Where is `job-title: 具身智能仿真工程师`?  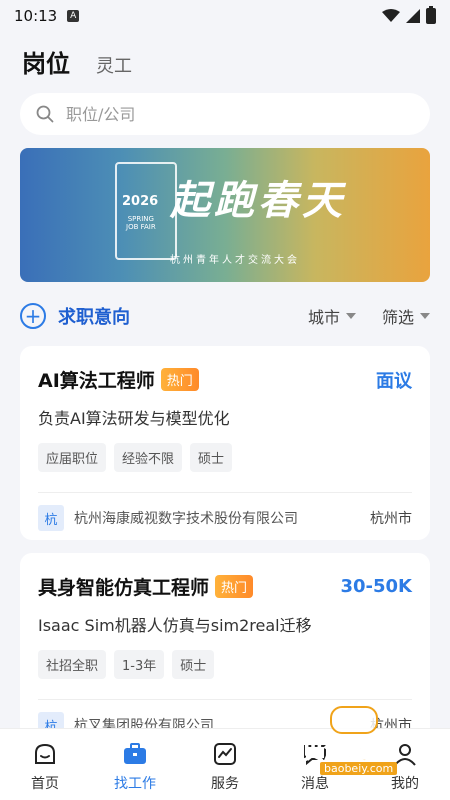
job-title: 具身智能仿真工程师 is located at coordinates (124, 588).